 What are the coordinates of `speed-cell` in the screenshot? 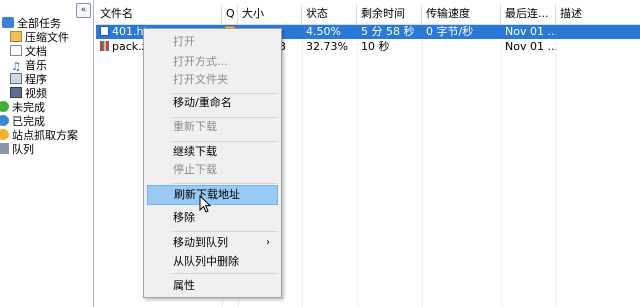 It's located at (461, 47).